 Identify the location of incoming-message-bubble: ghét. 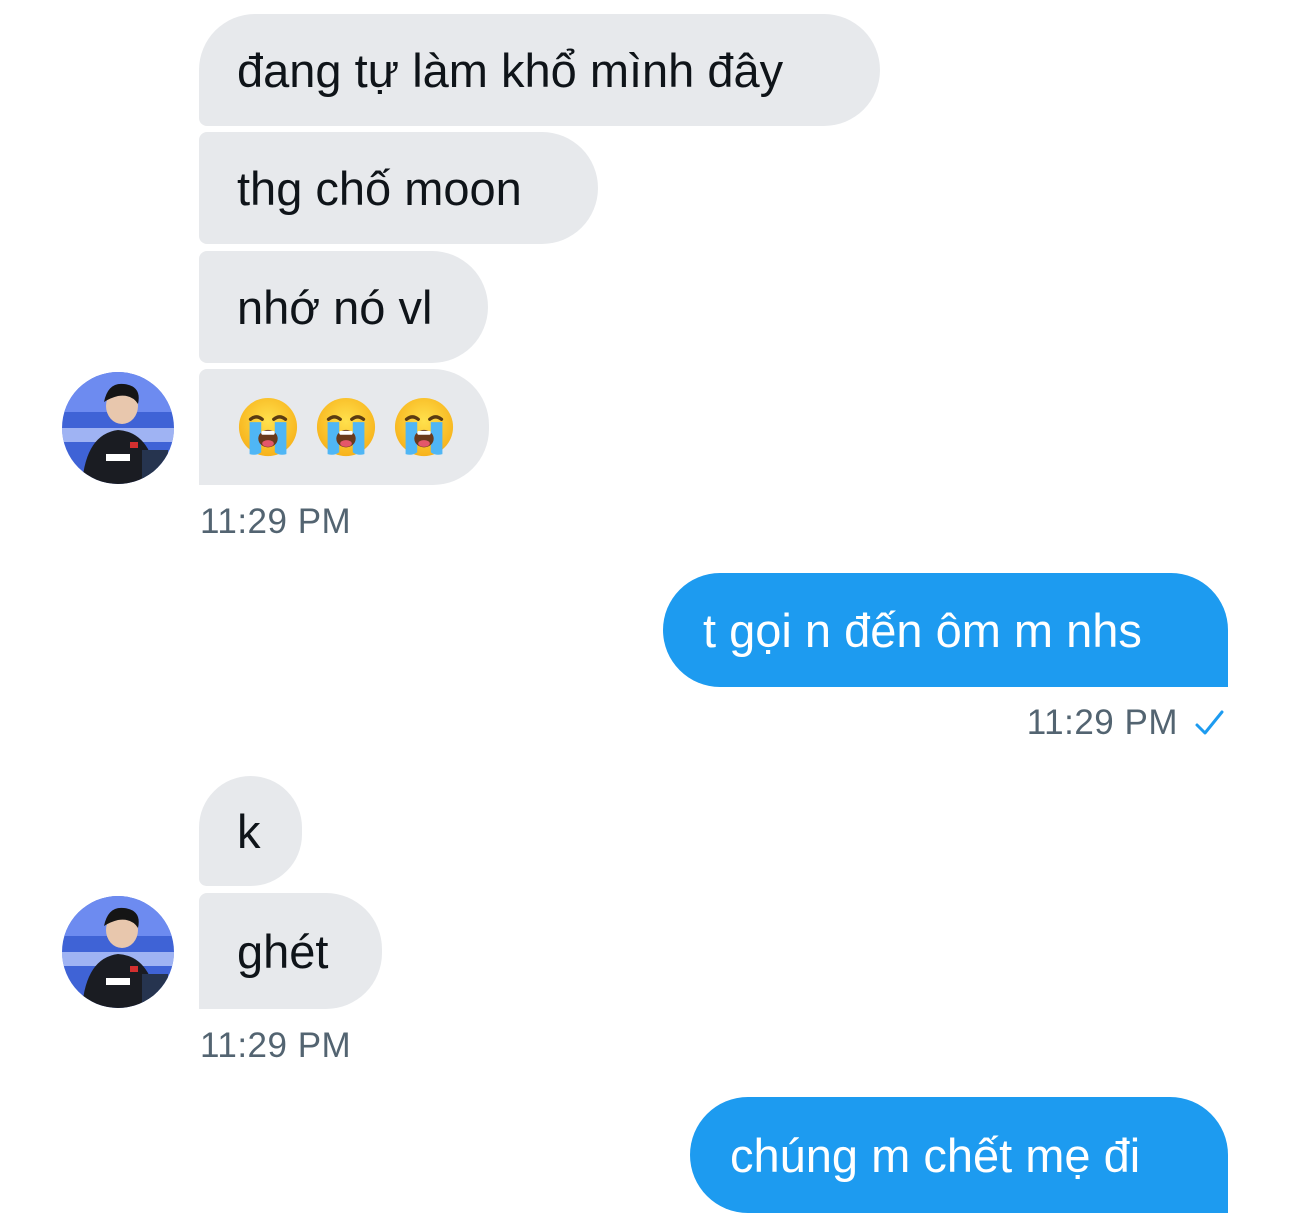
(290, 951).